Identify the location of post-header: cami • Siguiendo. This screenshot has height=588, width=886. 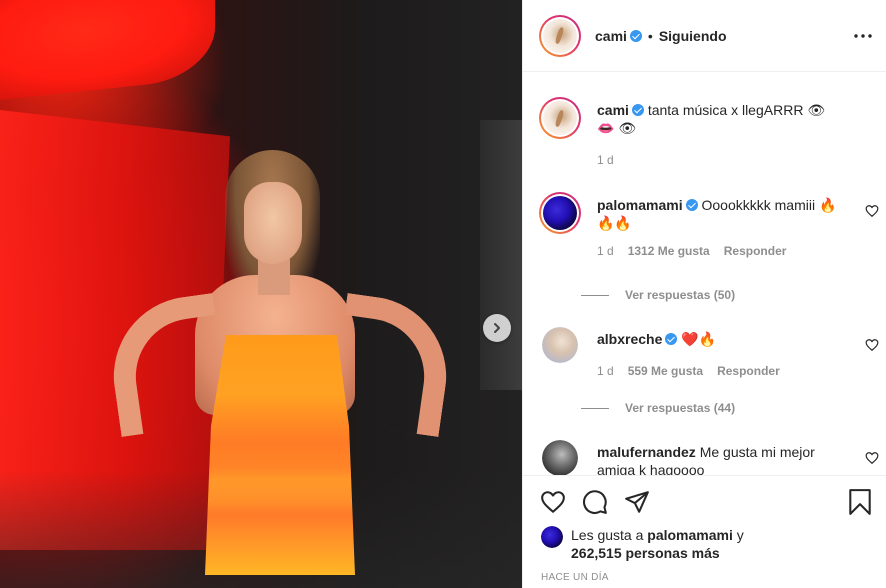
(704, 36).